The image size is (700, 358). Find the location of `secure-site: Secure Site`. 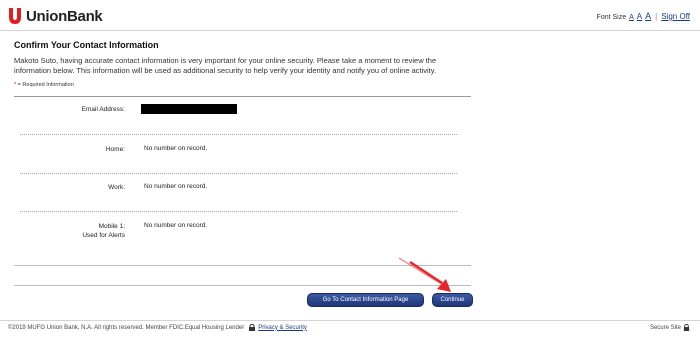

secure-site: Secure Site is located at coordinates (670, 327).